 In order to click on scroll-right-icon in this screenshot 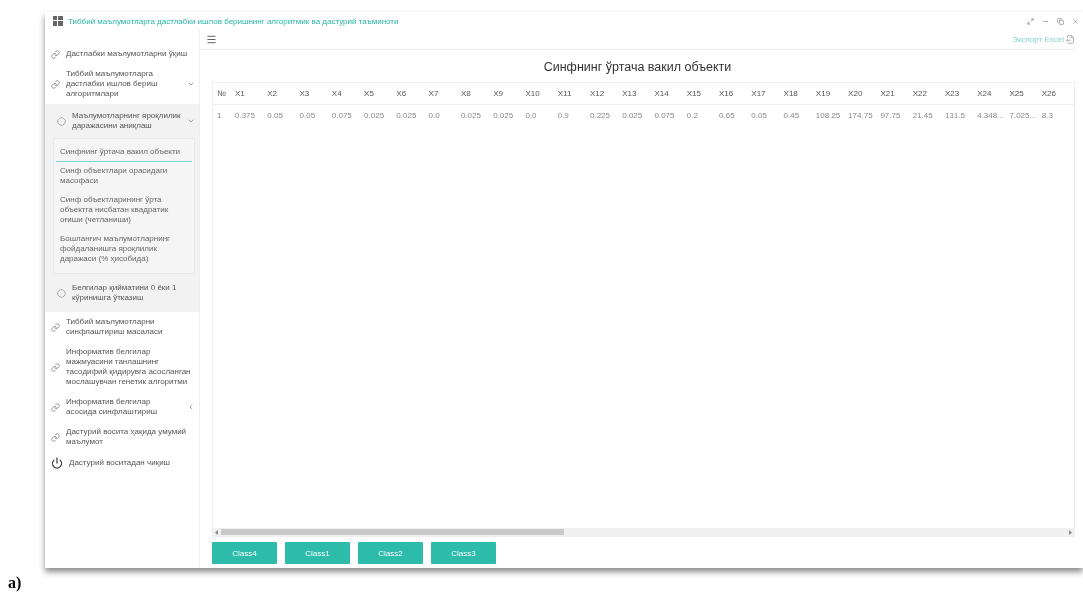, I will do `click(1070, 532)`.